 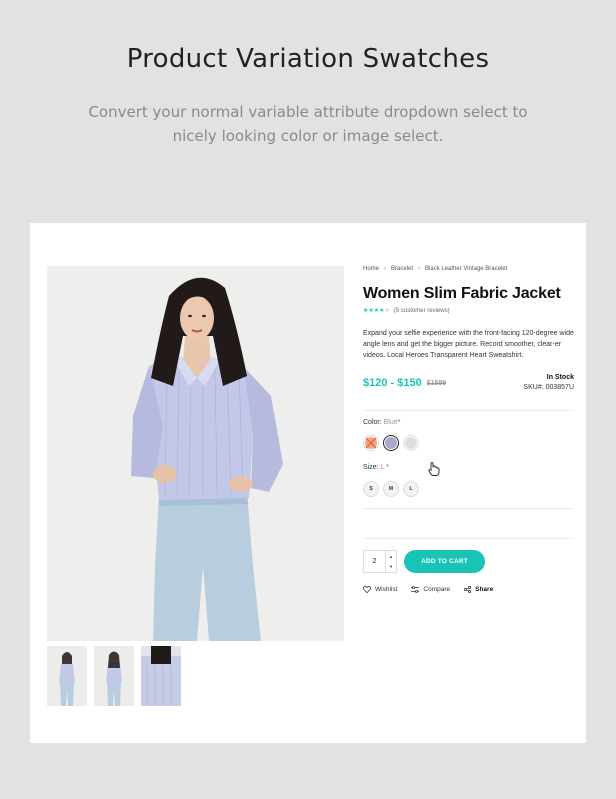 I want to click on size-option-m: M, so click(x=391, y=489).